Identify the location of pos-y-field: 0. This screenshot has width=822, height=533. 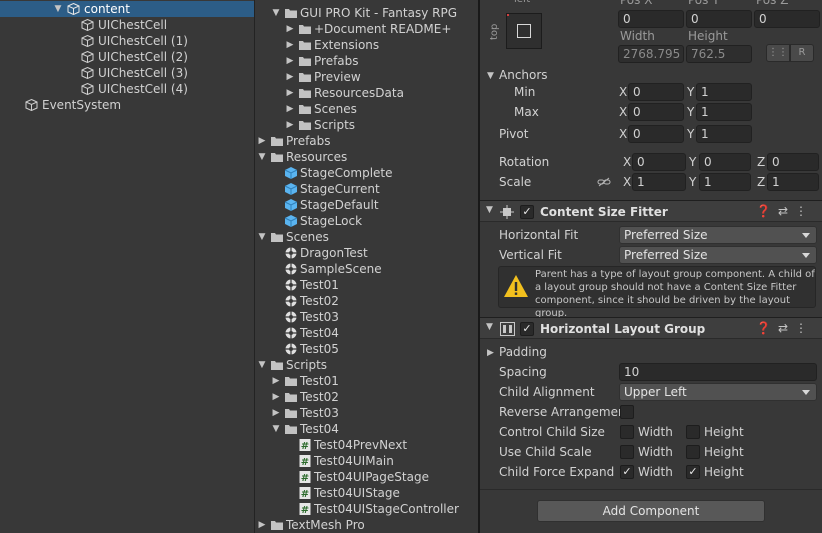
(719, 19).